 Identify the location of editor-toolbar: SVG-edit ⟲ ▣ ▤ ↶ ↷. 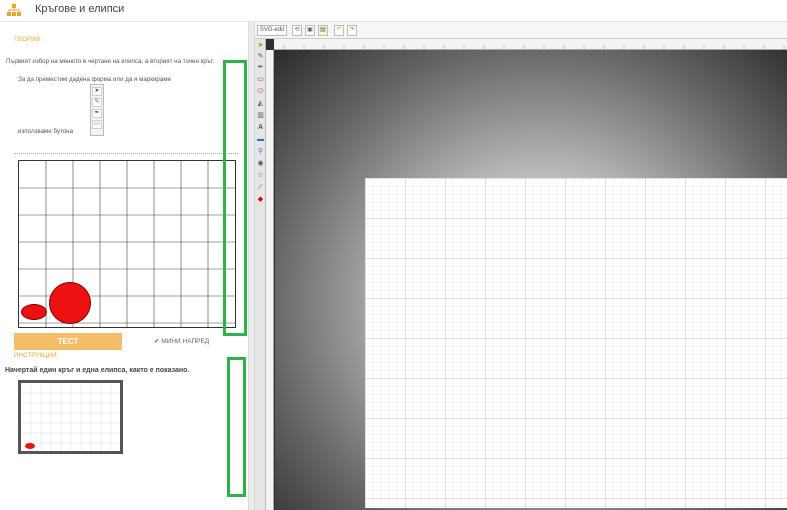
(521, 30).